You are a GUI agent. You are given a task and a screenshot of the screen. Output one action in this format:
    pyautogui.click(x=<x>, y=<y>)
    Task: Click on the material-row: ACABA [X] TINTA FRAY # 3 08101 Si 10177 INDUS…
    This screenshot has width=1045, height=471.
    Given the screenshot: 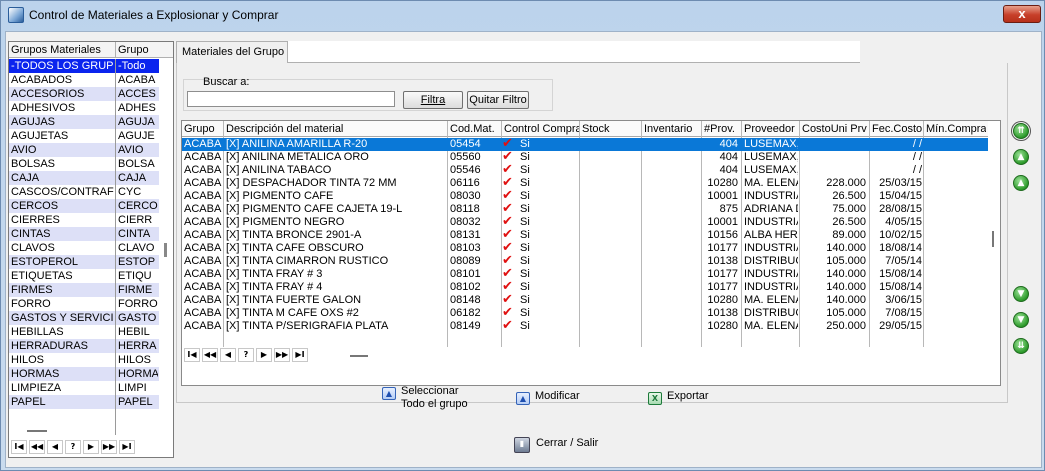 What is the action you would take?
    pyautogui.click(x=585, y=274)
    